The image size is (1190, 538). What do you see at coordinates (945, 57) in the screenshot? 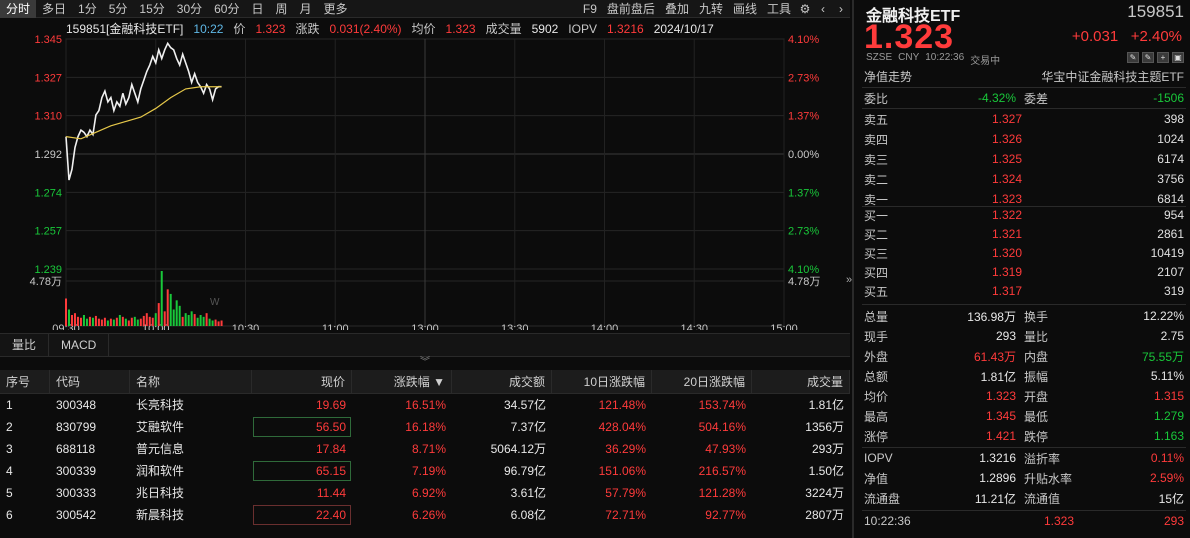
I see `panel-time: 10:22:36` at bounding box center [945, 57].